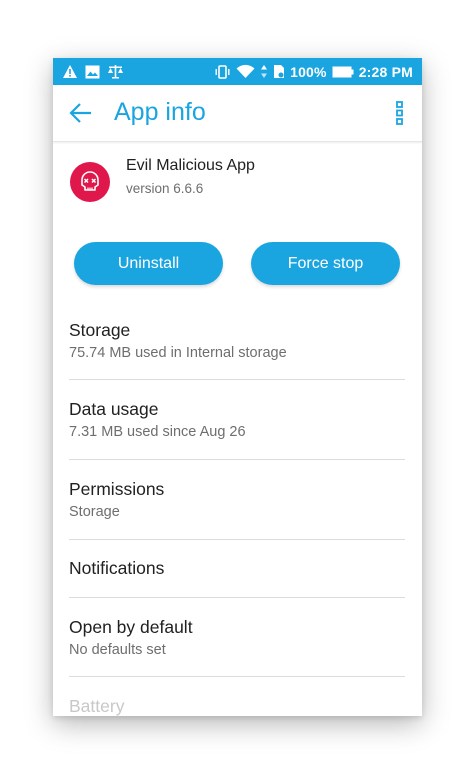  What do you see at coordinates (117, 650) in the screenshot?
I see `open-by-default-subtitle: No defaults set` at bounding box center [117, 650].